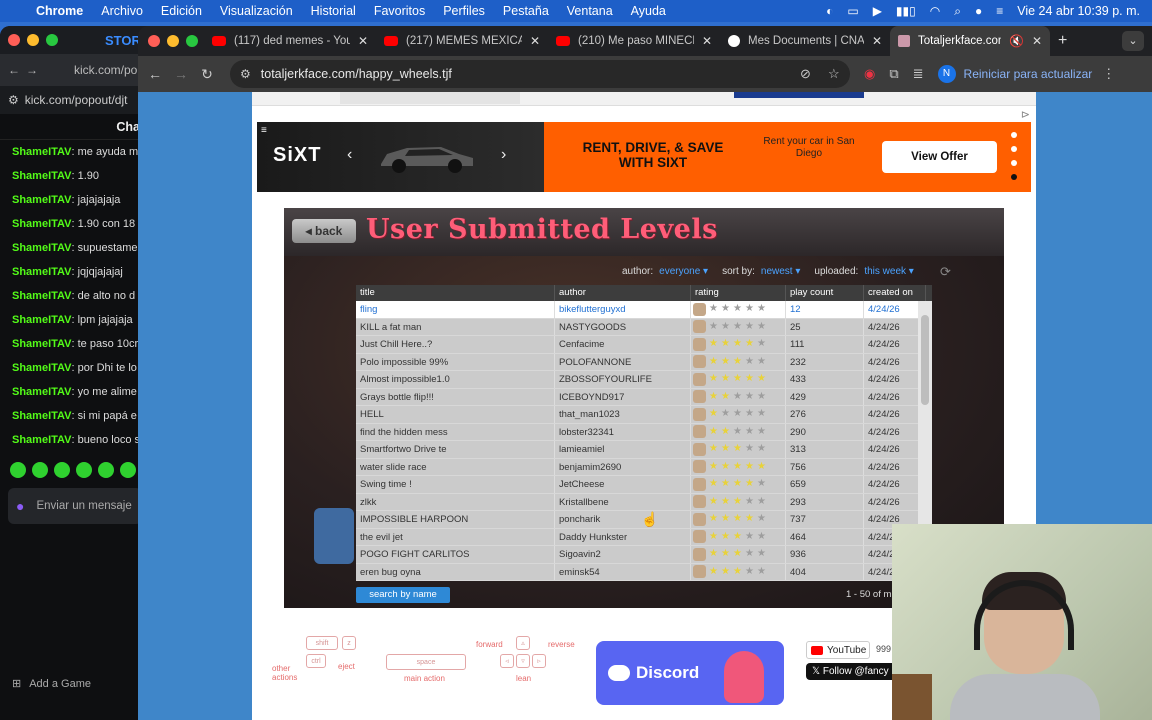 This screenshot has height=720, width=1152. I want to click on camera-off-icon: ⊘, so click(805, 74).